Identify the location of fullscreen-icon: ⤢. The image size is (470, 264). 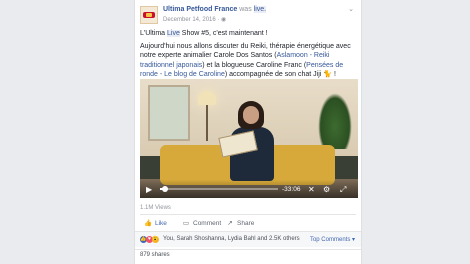
(343, 189).